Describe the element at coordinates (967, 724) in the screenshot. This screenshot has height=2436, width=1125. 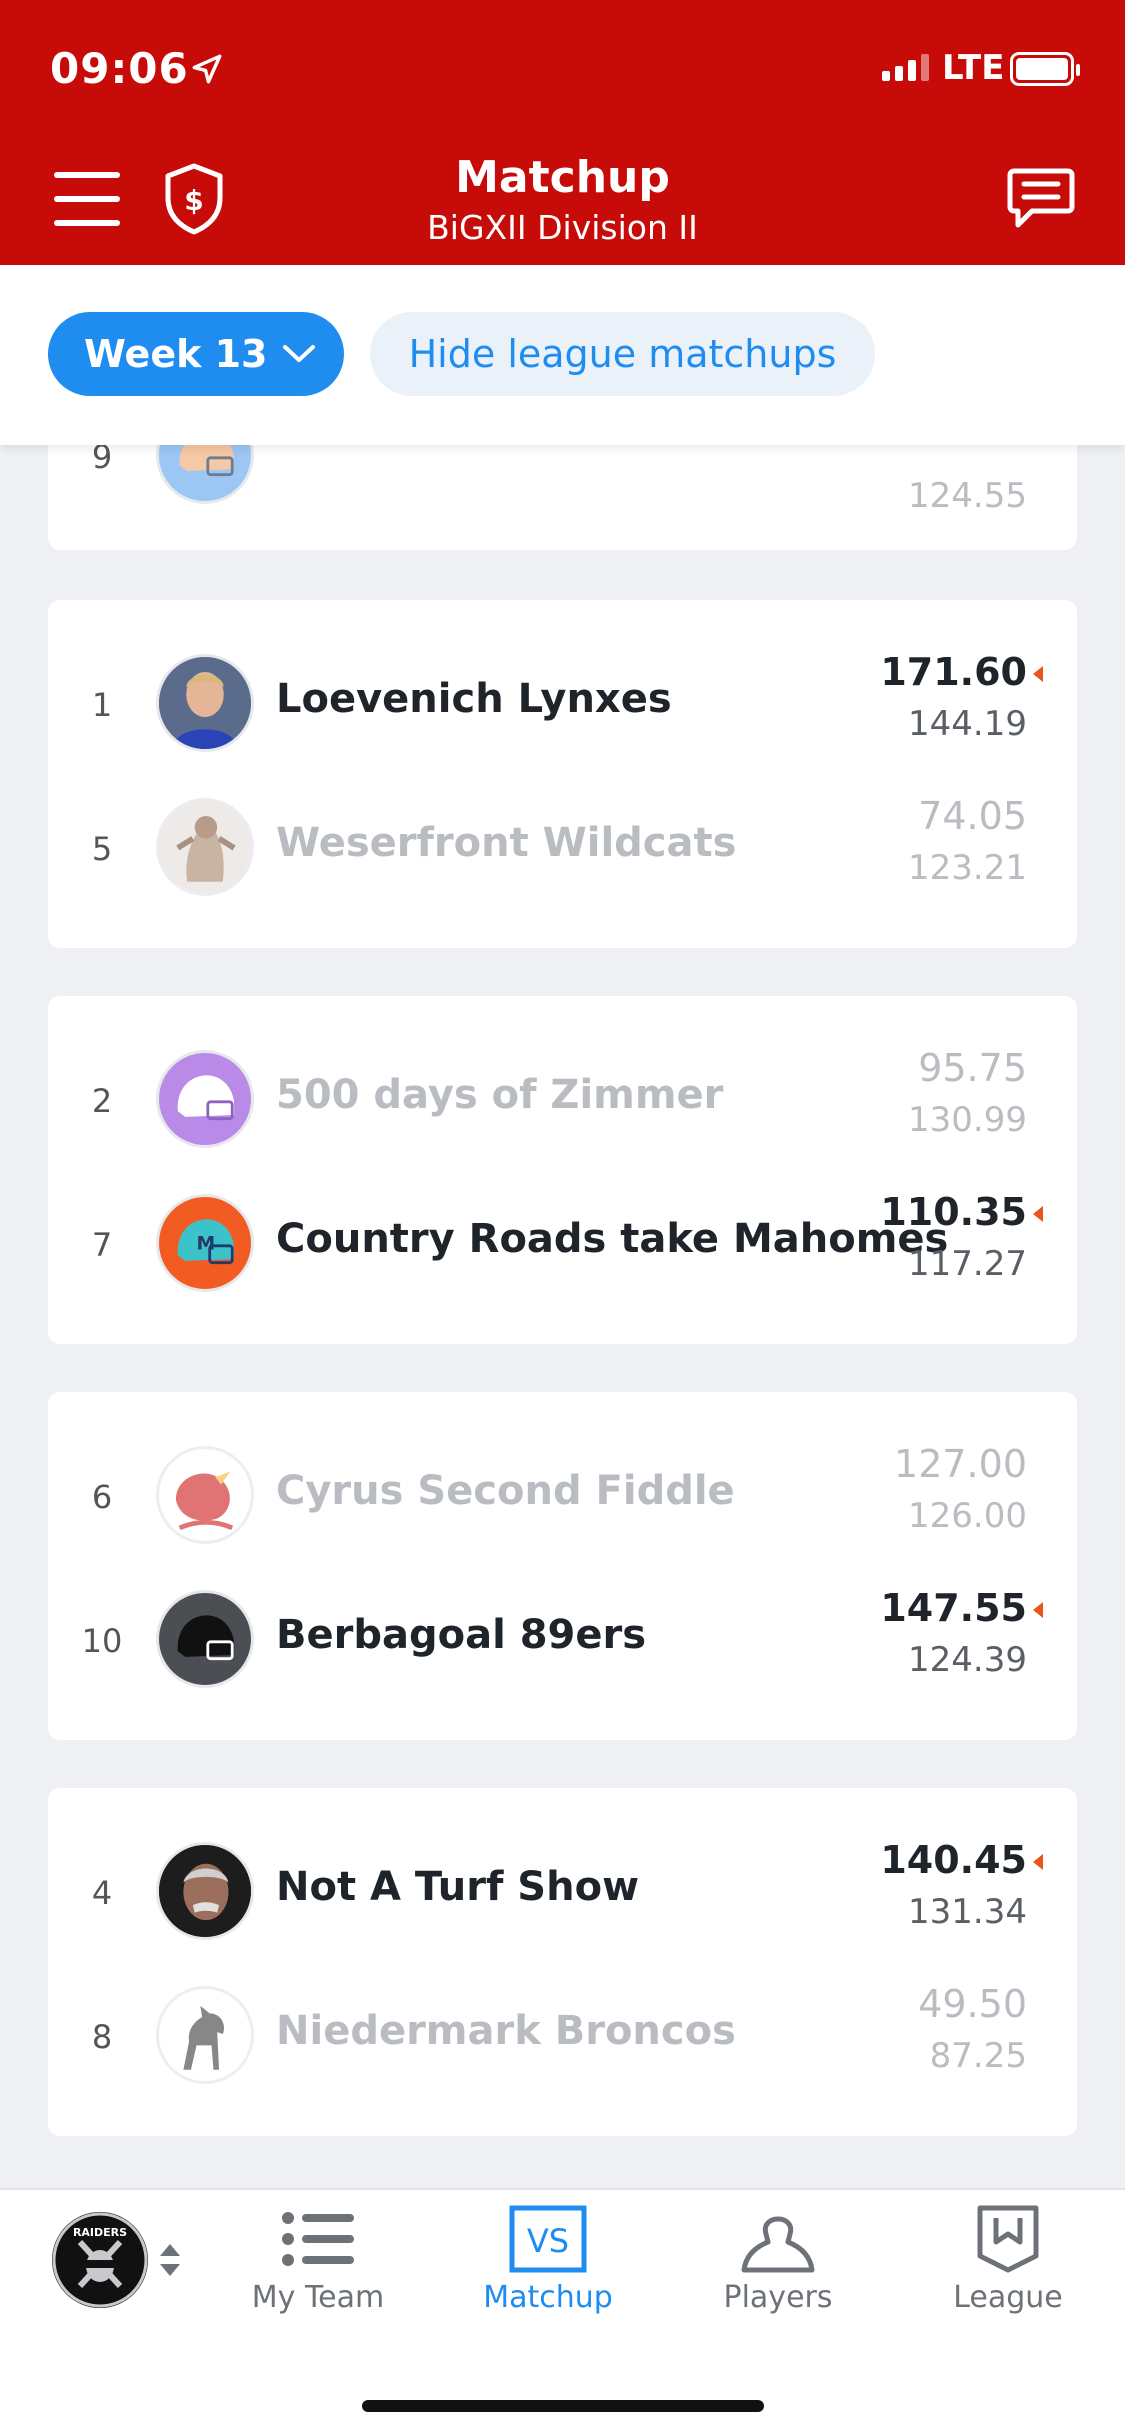
I see `team-projected-score: 144.19` at that location.